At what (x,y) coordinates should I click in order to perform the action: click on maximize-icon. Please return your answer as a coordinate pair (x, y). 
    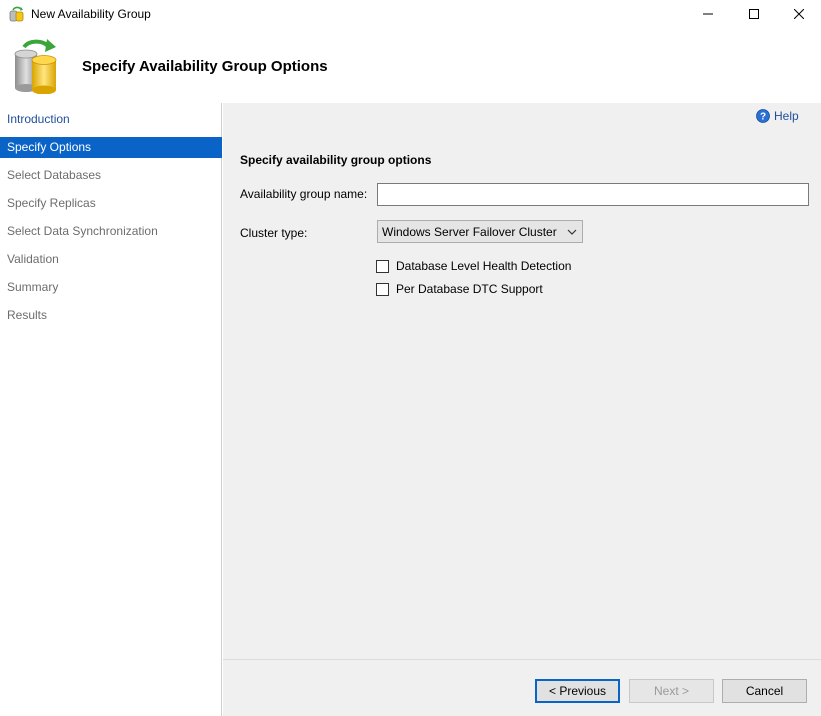
    Looking at the image, I should click on (754, 14).